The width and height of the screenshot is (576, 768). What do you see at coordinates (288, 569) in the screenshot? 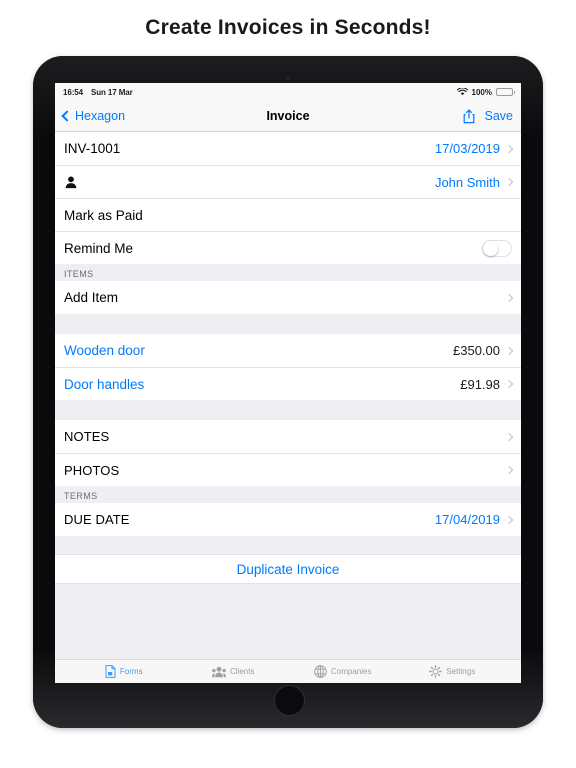
I see `duplicate-invoice-button: Duplicate Invoice` at bounding box center [288, 569].